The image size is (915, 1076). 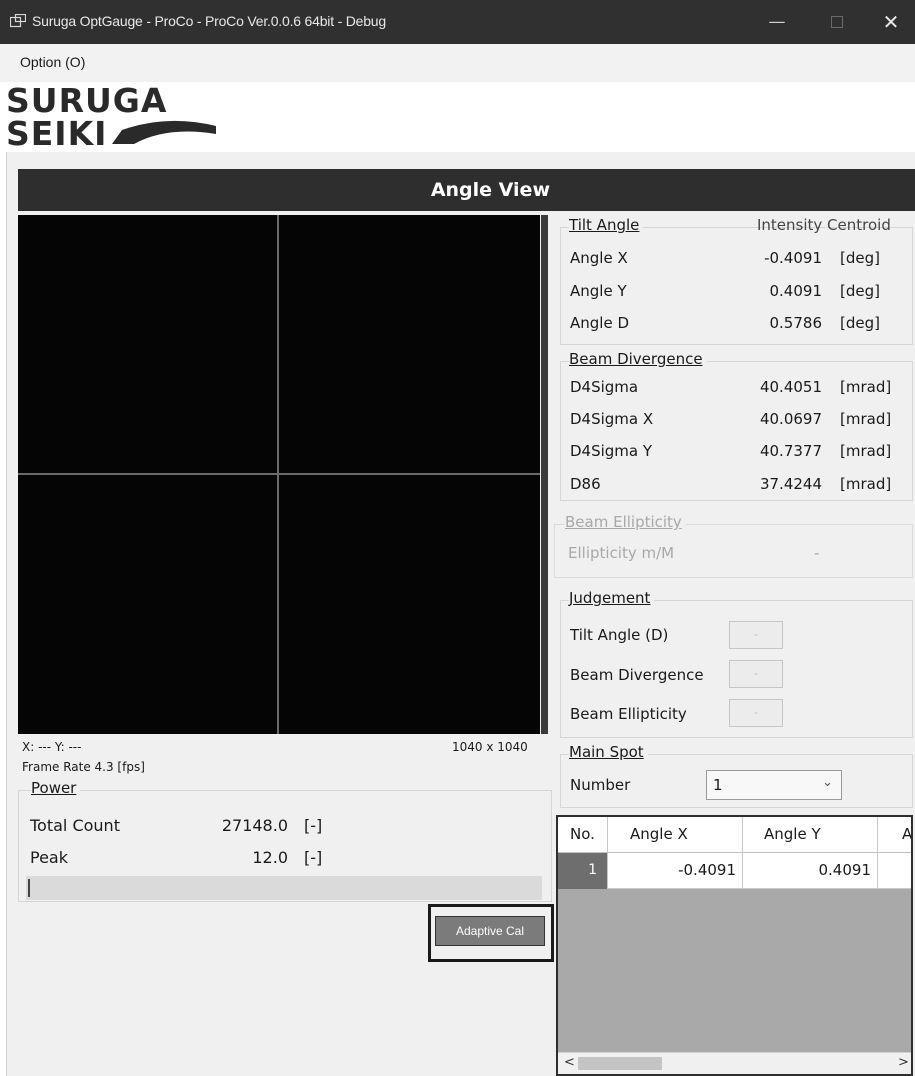 What do you see at coordinates (544, 474) in the screenshot?
I see `viewer-scrollbar` at bounding box center [544, 474].